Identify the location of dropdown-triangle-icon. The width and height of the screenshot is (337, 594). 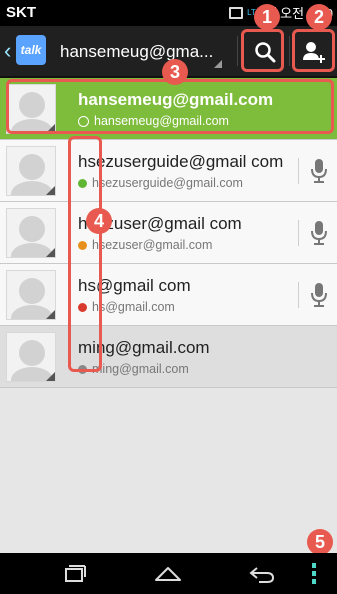
(218, 64).